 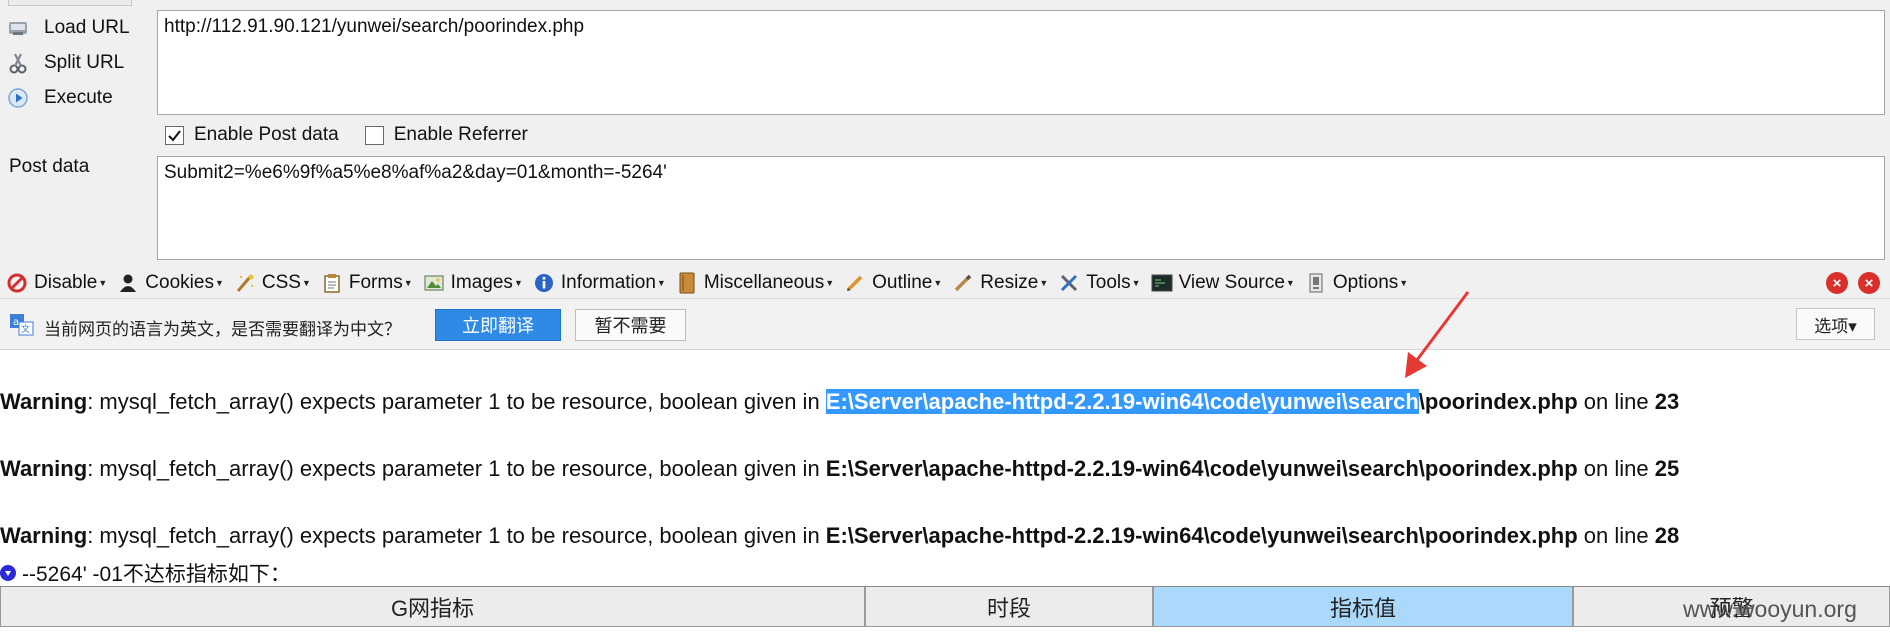 What do you see at coordinates (1009, 607) in the screenshot?
I see `column-header-period: 时段` at bounding box center [1009, 607].